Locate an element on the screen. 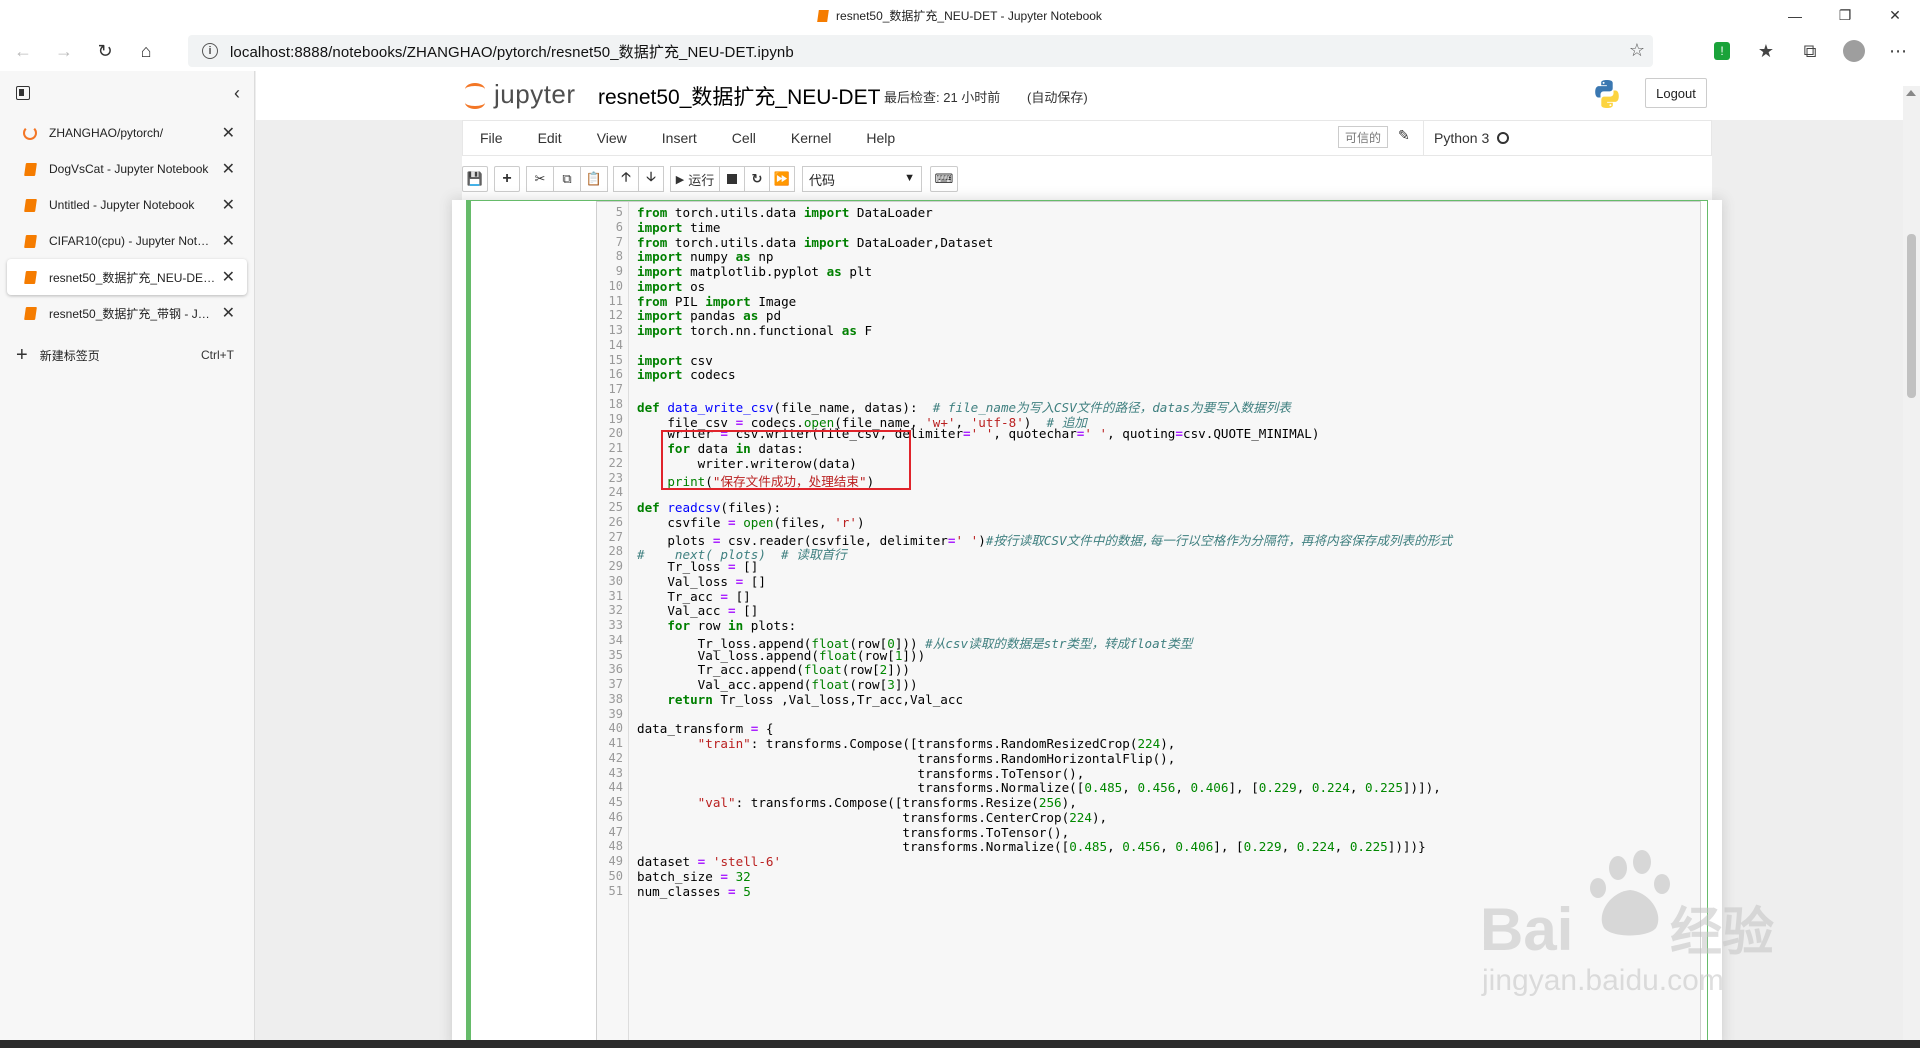  tab-actions-icon is located at coordinates (23, 93).